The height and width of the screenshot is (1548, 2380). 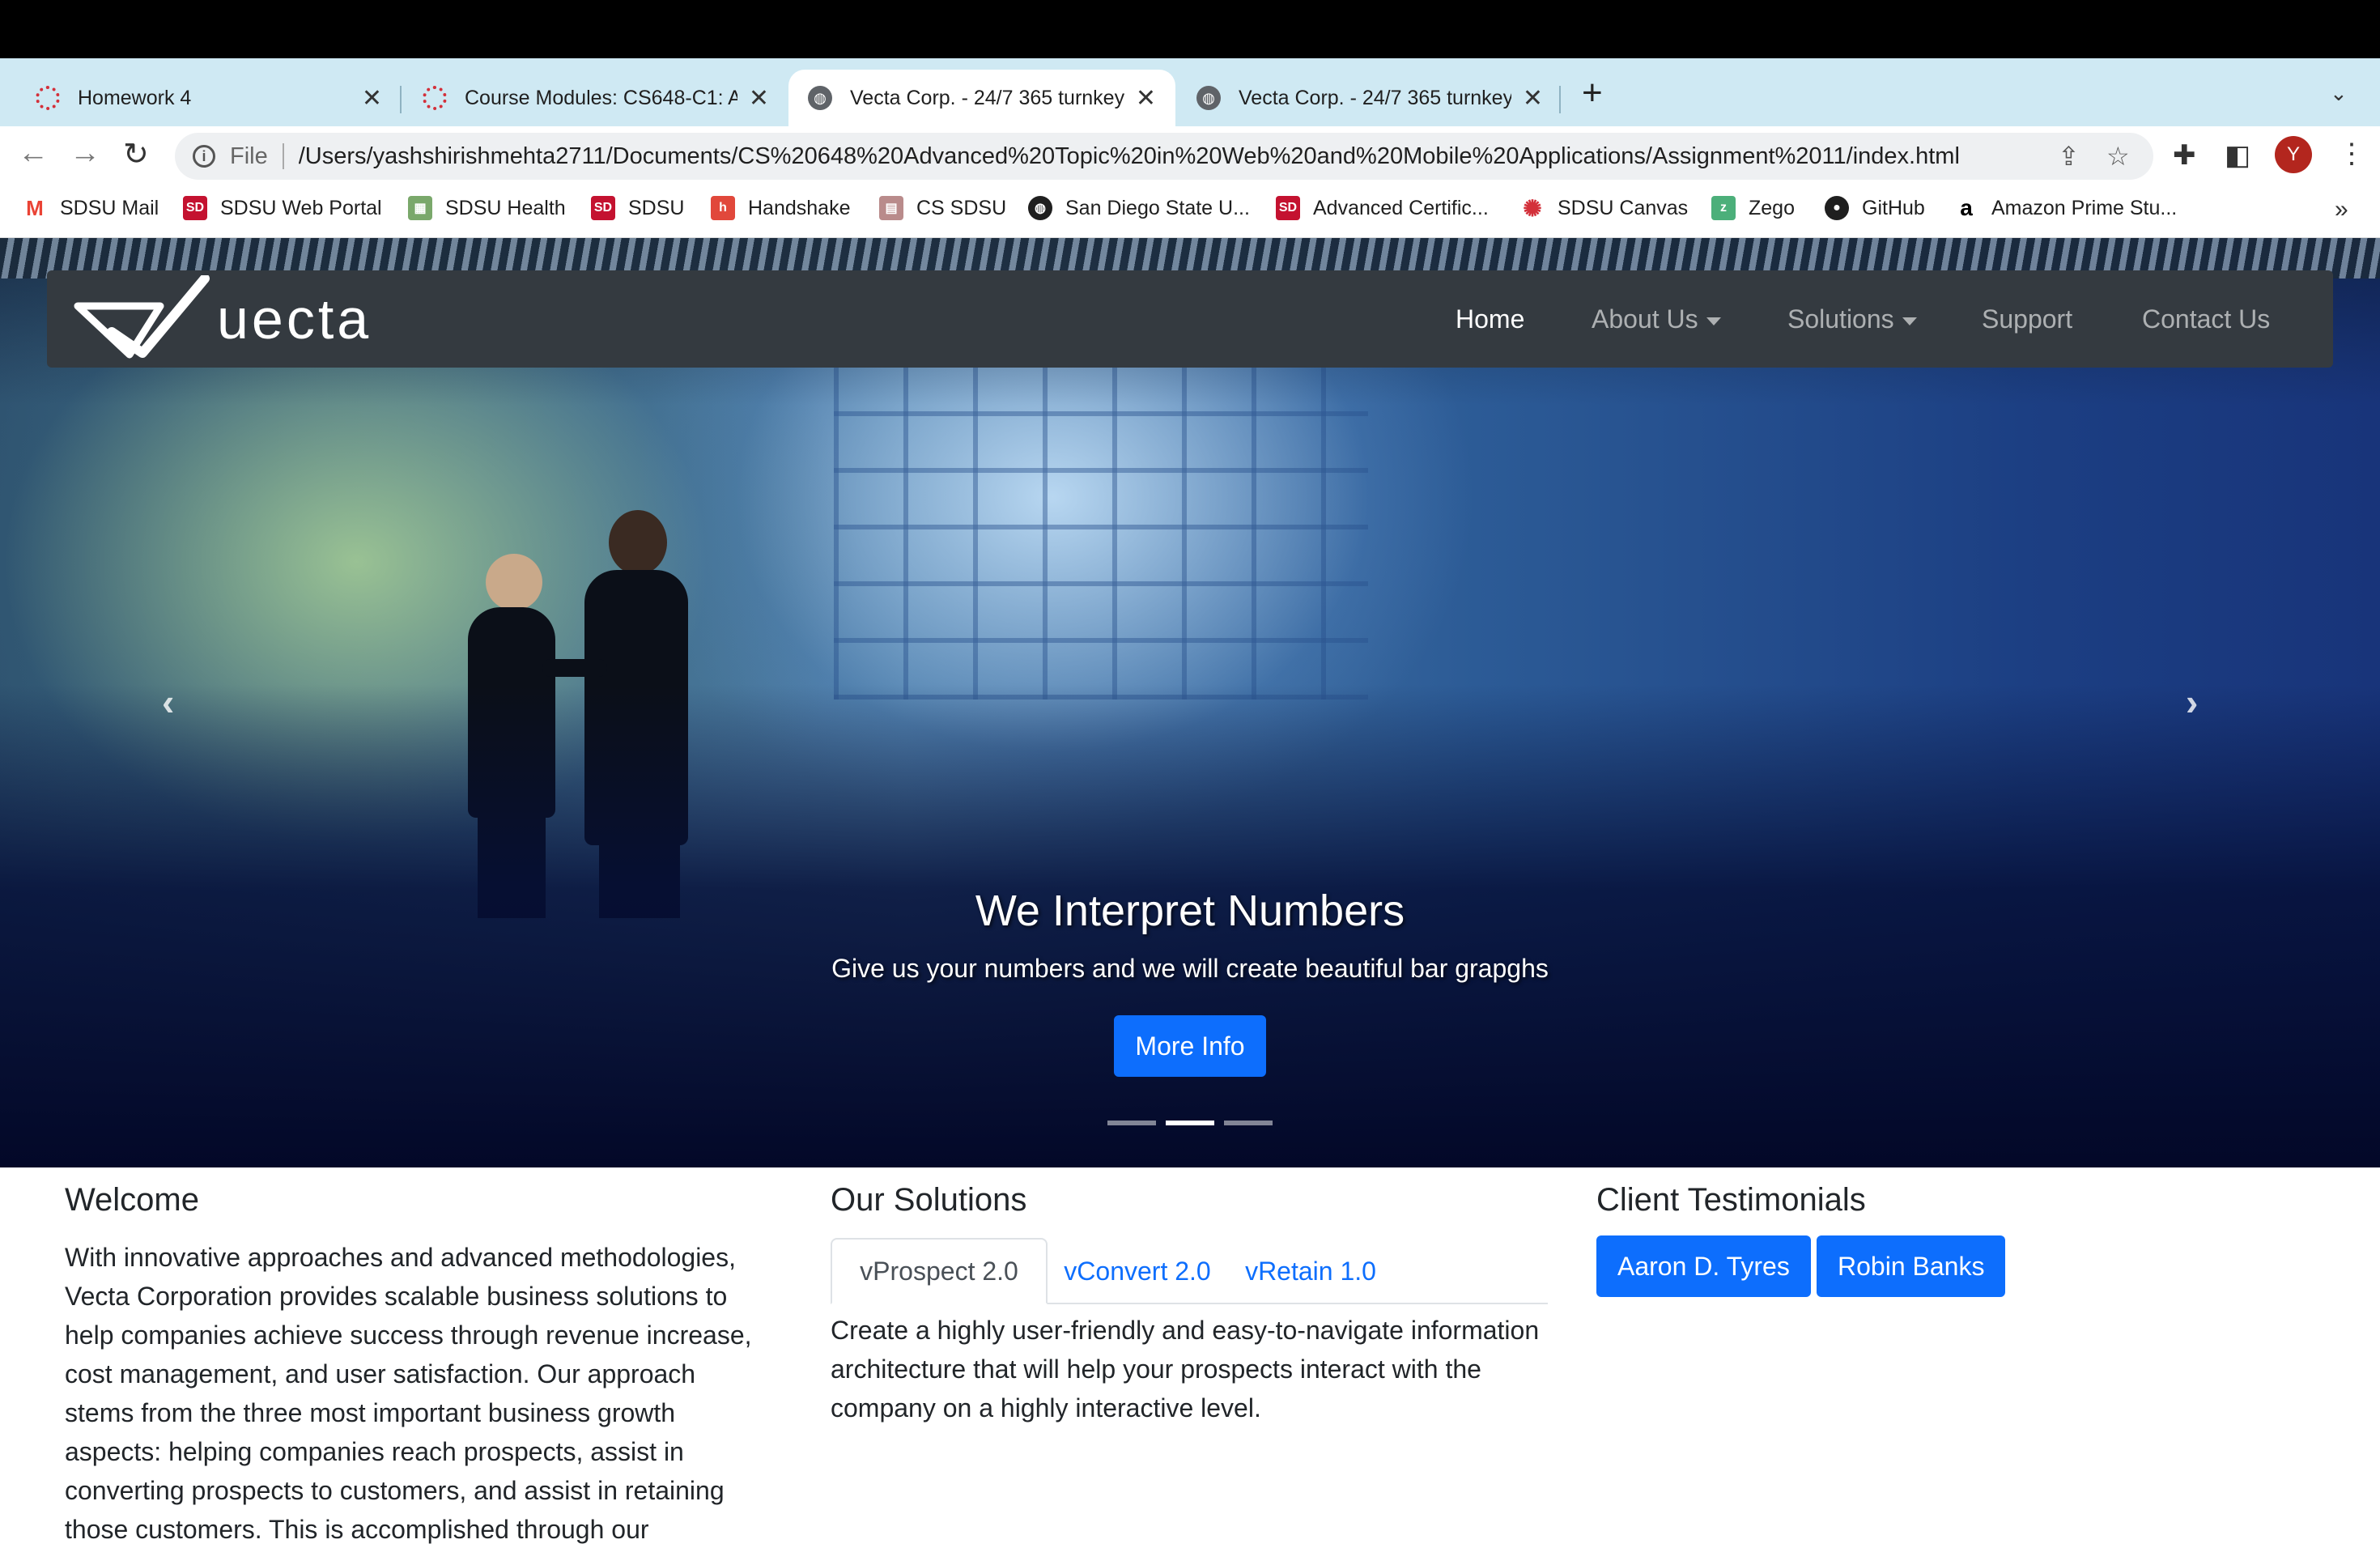 I want to click on browser-tab-4: ◍ Vecta Corp. - 24/7 365 turnkey ✕, so click(x=1369, y=98).